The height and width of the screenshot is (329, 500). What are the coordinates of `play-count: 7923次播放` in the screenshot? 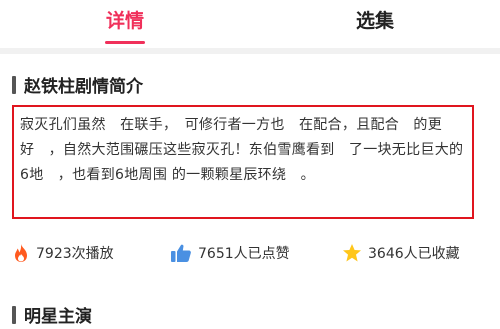 It's located at (91, 253).